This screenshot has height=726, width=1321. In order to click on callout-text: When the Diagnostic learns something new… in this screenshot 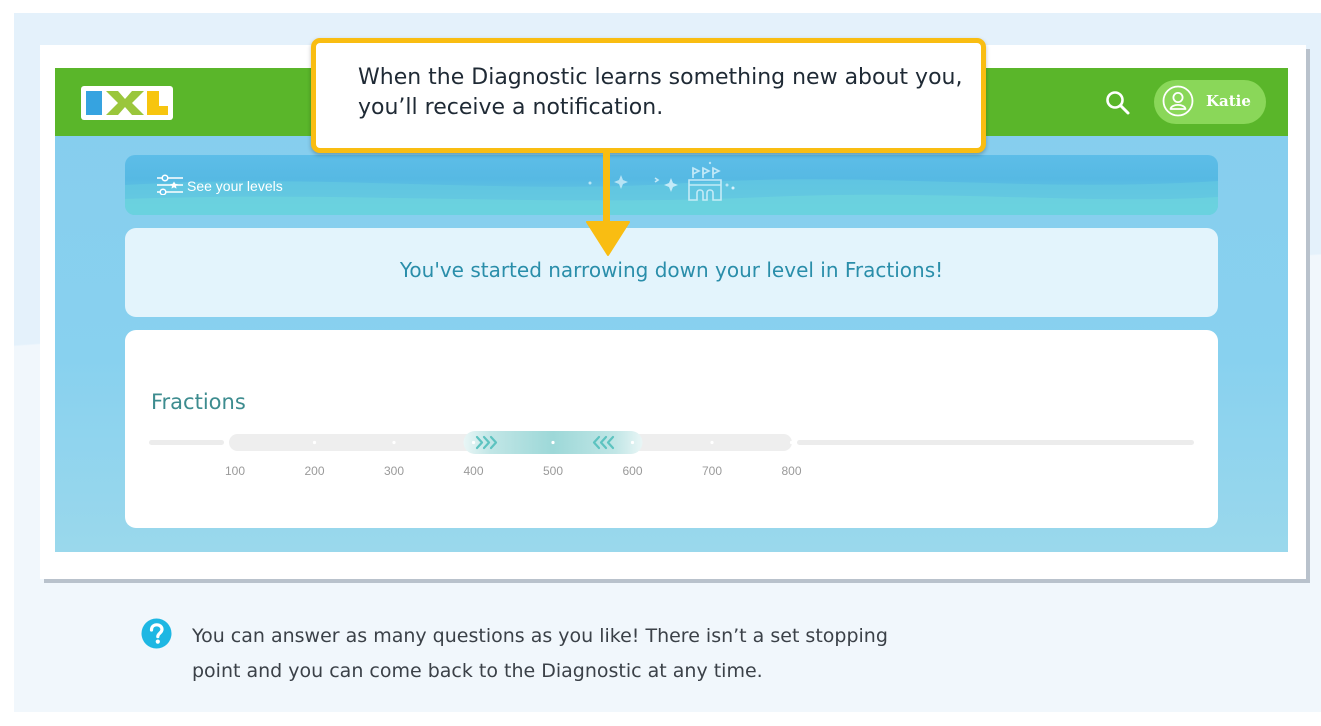, I will do `click(660, 92)`.